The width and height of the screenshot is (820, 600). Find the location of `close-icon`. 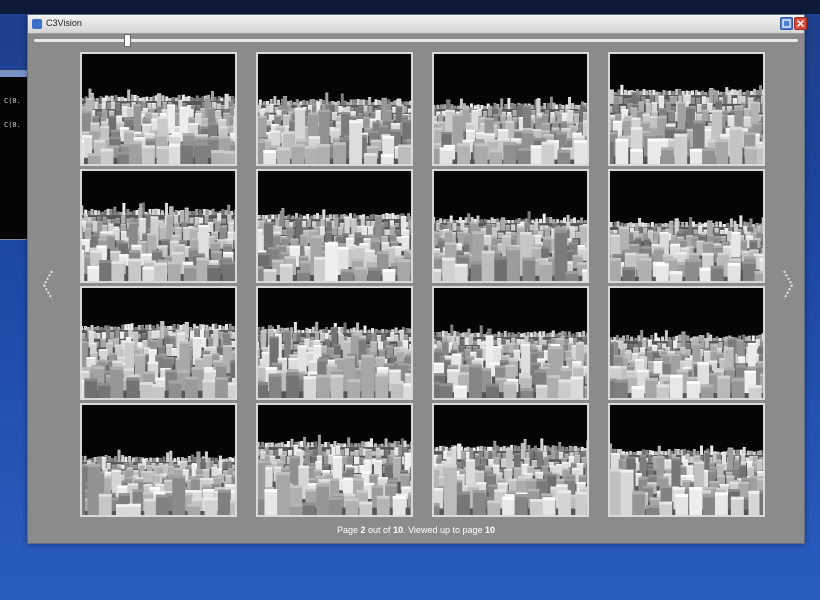

close-icon is located at coordinates (800, 23).